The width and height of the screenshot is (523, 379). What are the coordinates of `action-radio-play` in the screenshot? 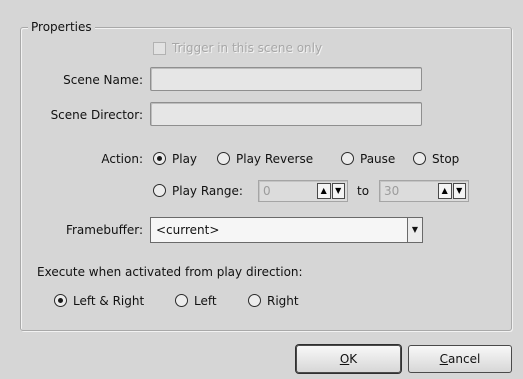 It's located at (159, 158).